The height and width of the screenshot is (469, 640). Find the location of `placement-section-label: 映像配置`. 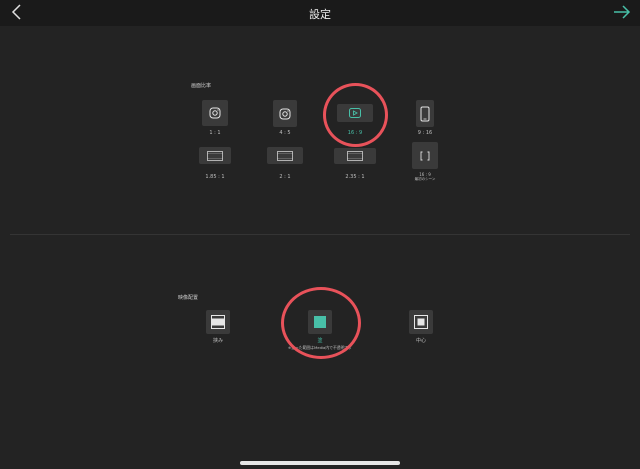

placement-section-label: 映像配置 is located at coordinates (188, 298).